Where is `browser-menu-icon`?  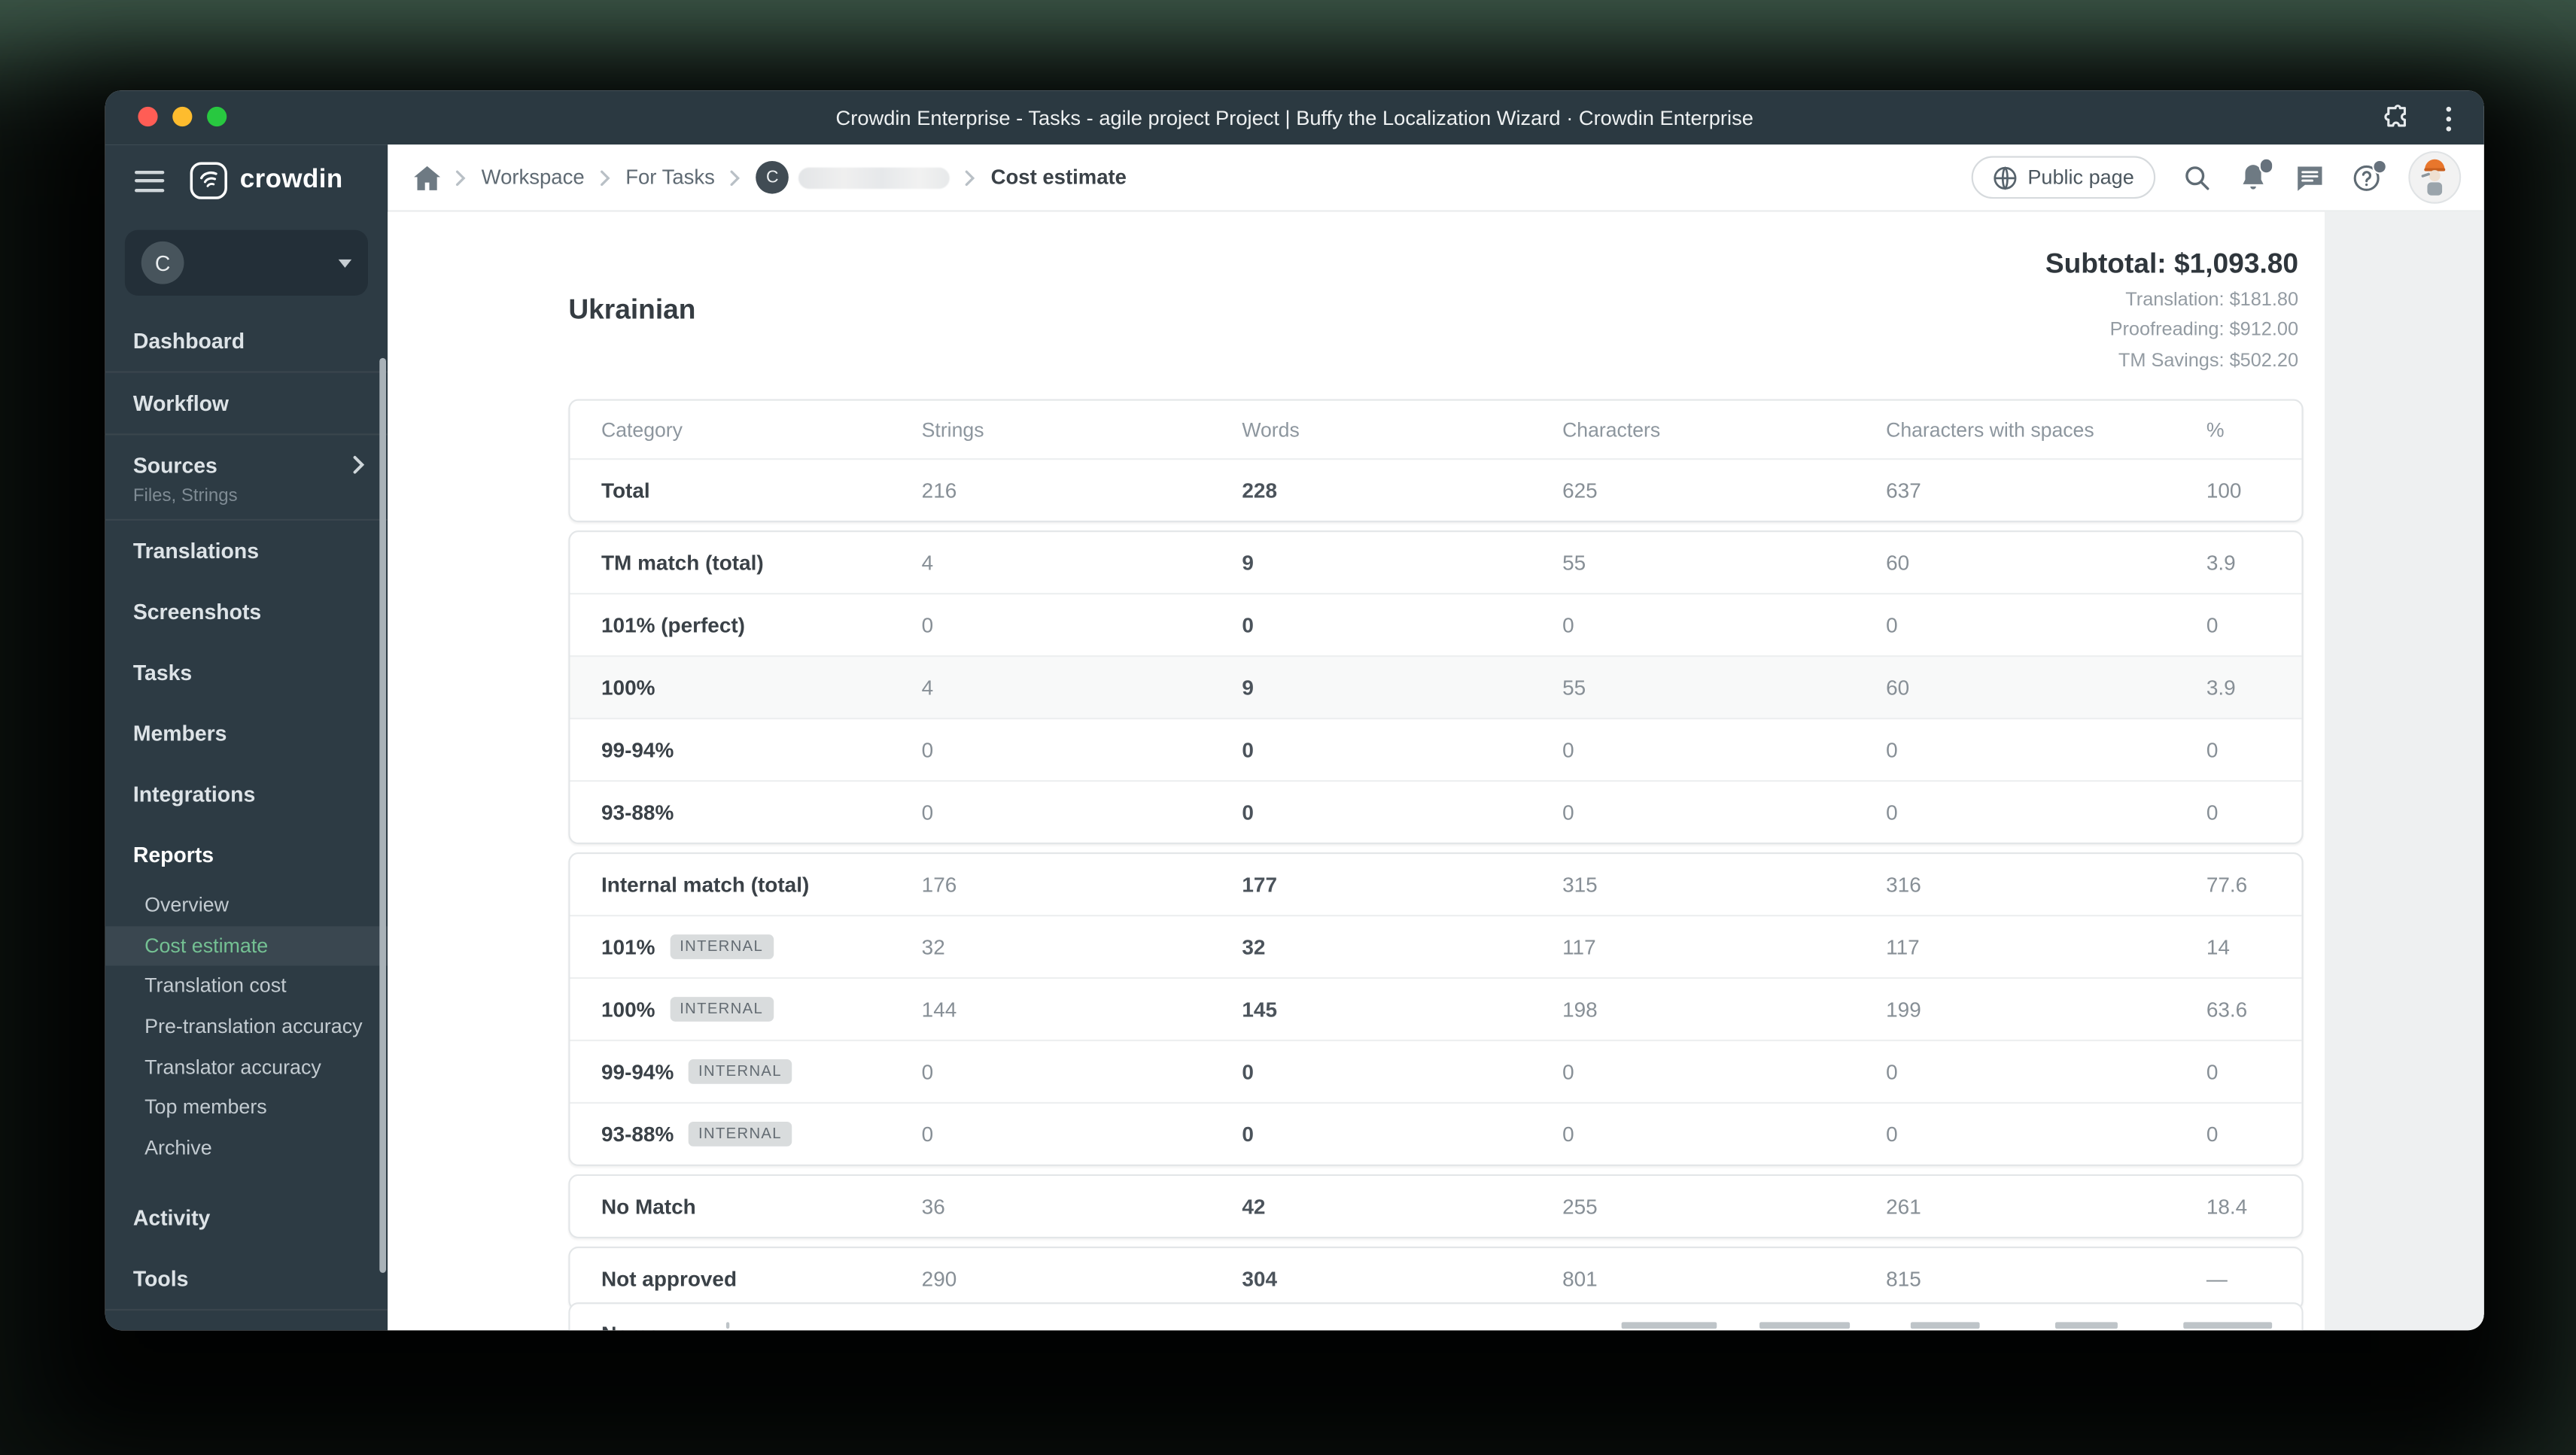
browser-menu-icon is located at coordinates (2448, 119).